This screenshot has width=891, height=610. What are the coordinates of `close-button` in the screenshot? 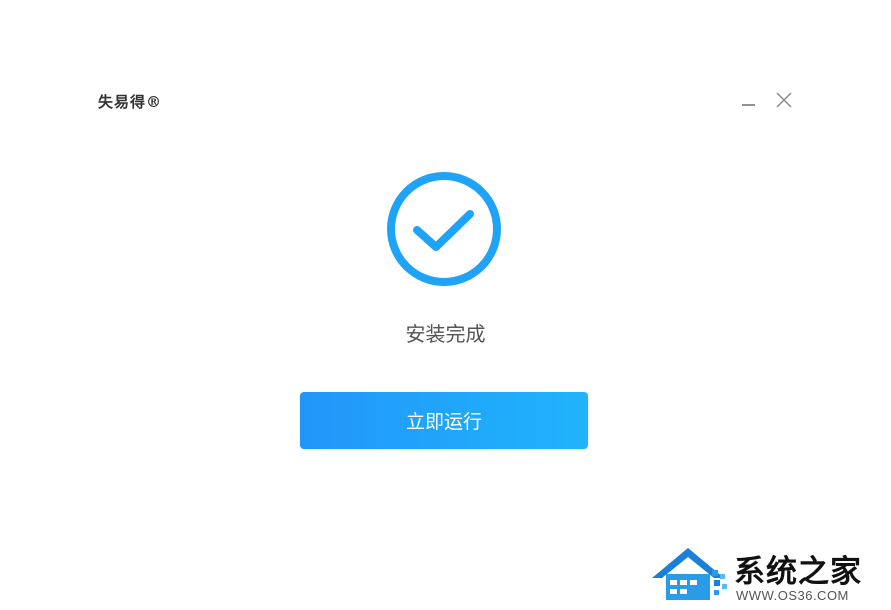 It's located at (784, 100).